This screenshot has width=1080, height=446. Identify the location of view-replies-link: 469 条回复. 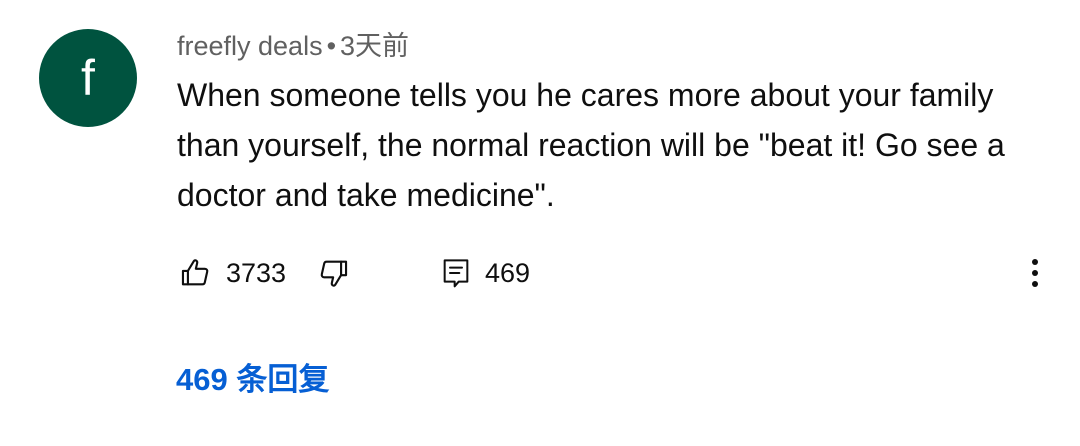
(252, 380).